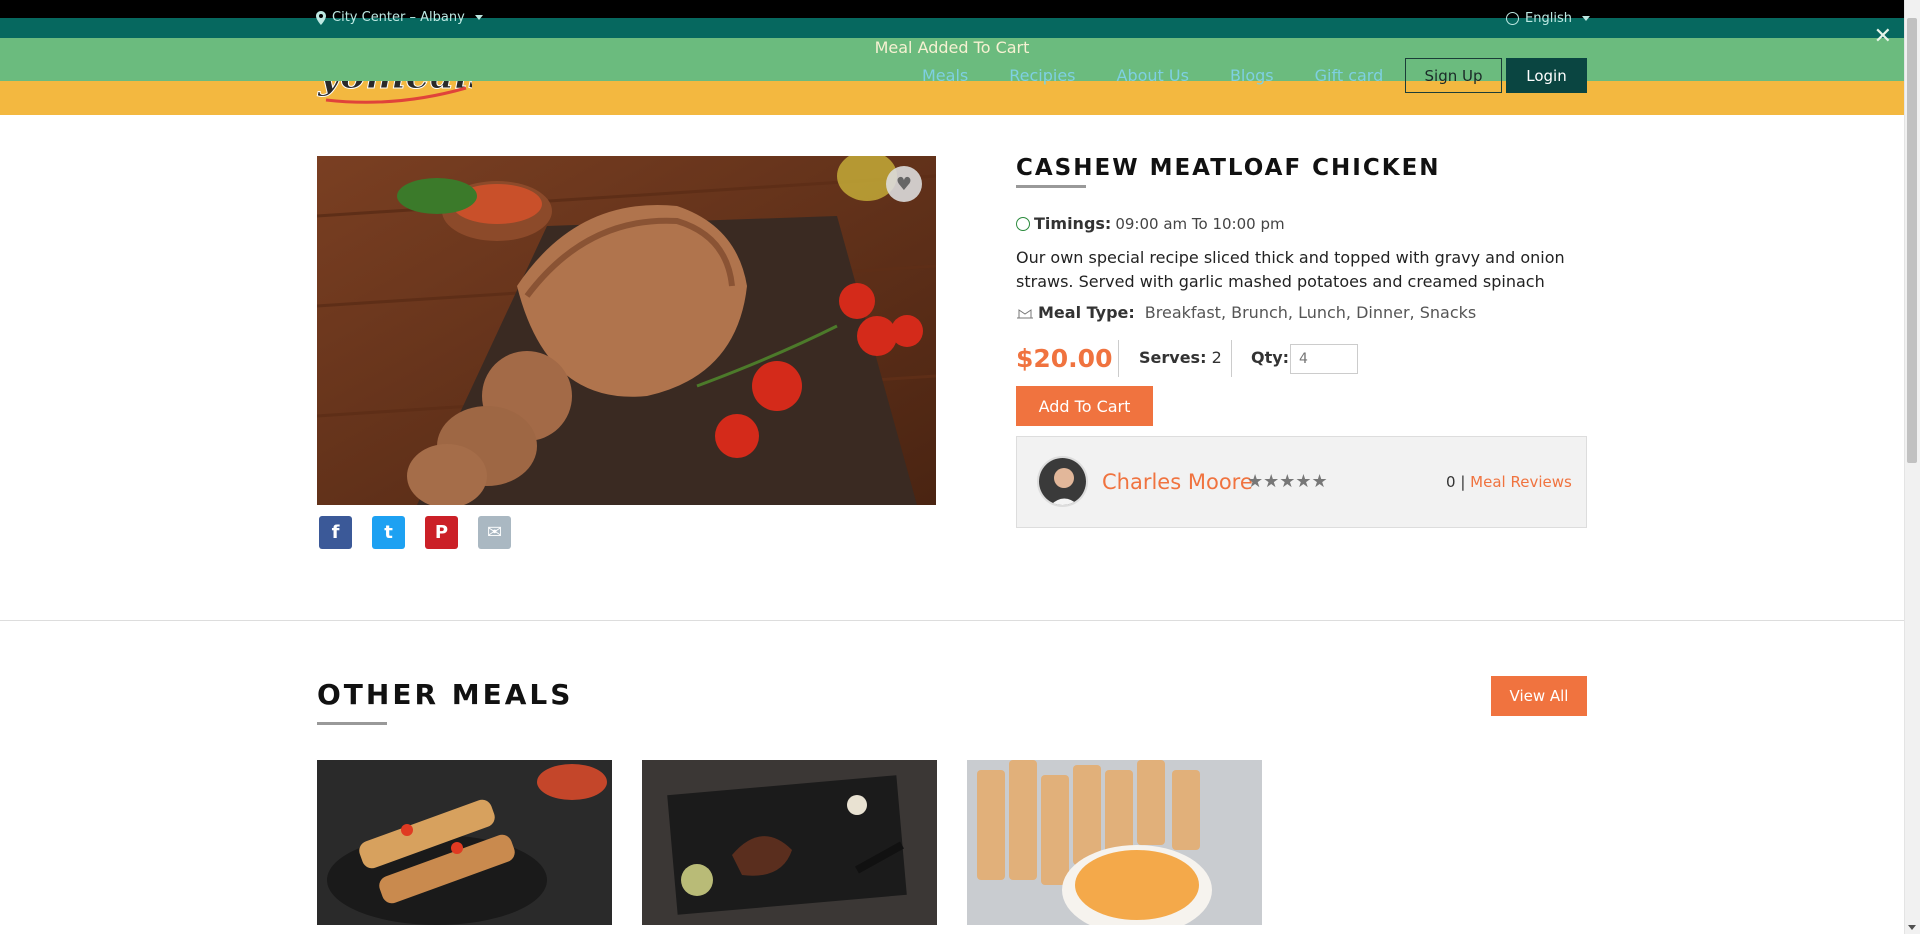 The image size is (1920, 934). I want to click on avatar, so click(1062, 481).